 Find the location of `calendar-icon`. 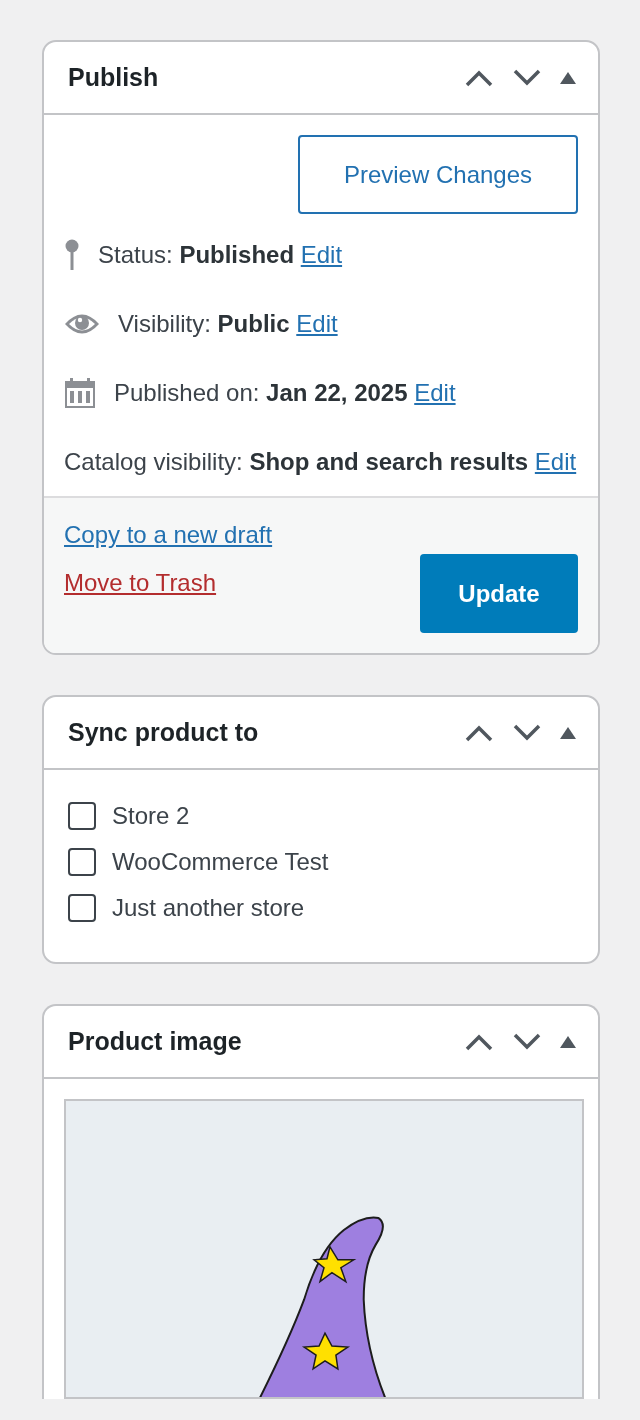

calendar-icon is located at coordinates (80, 392).